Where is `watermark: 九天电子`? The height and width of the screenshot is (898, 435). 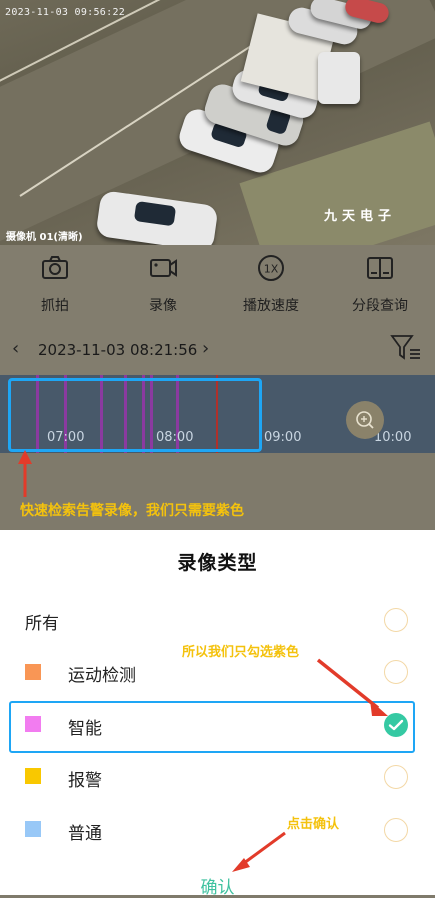
watermark: 九天电子 is located at coordinates (360, 216).